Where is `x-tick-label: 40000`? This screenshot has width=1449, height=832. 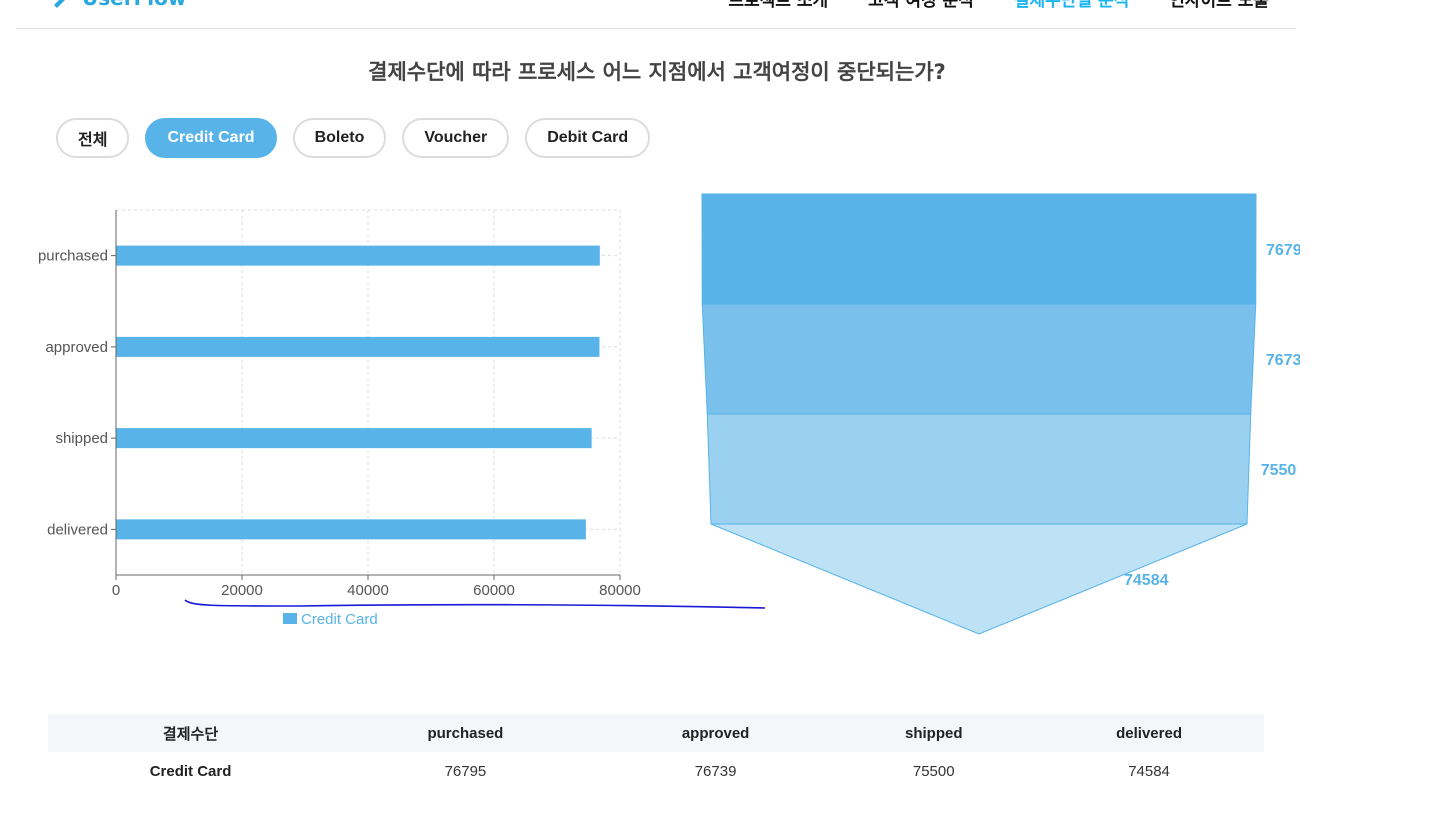 x-tick-label: 40000 is located at coordinates (368, 590).